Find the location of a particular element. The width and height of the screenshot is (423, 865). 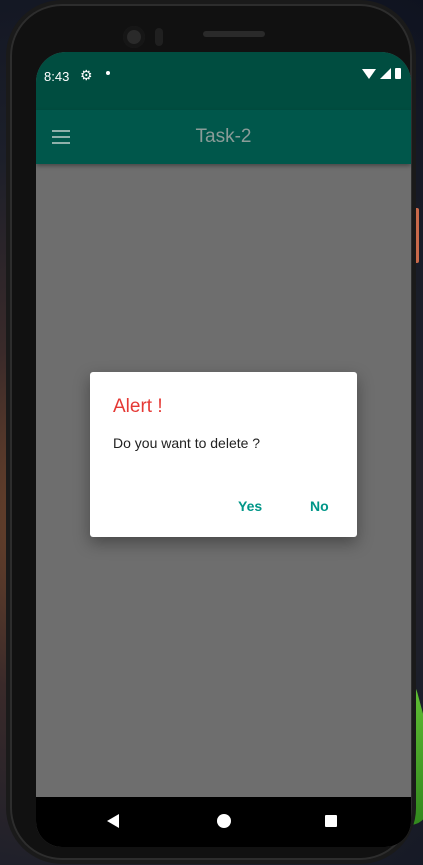

earpiece-speaker is located at coordinates (234, 34).